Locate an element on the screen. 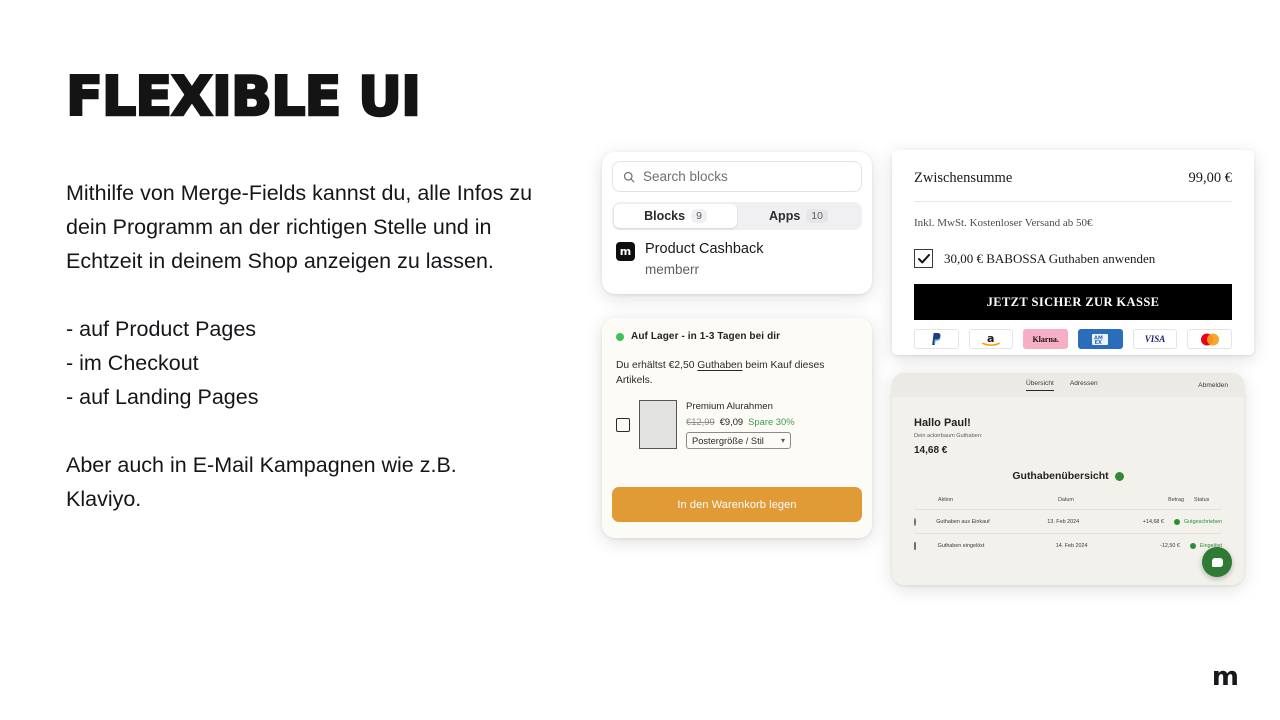  amazon-icon: a is located at coordinates (991, 339).